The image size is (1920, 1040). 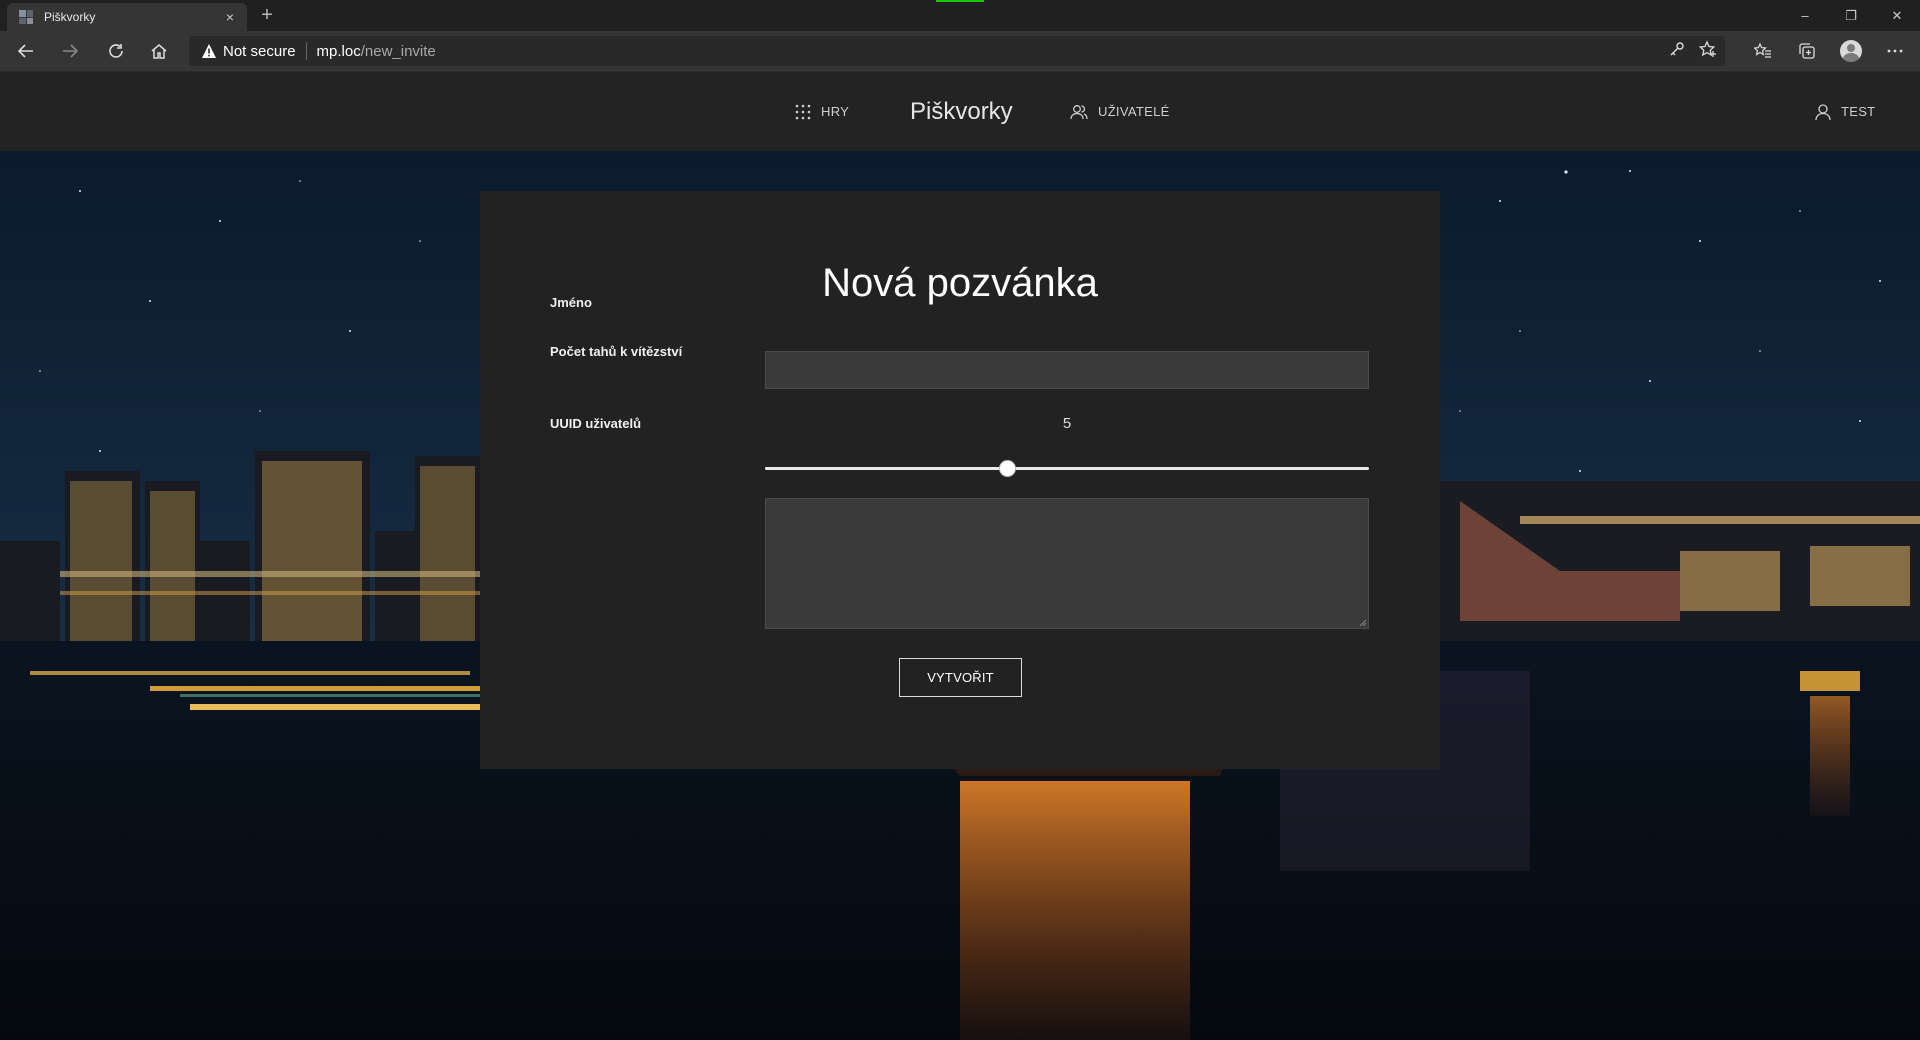 What do you see at coordinates (1823, 111) in the screenshot?
I see `user-icon` at bounding box center [1823, 111].